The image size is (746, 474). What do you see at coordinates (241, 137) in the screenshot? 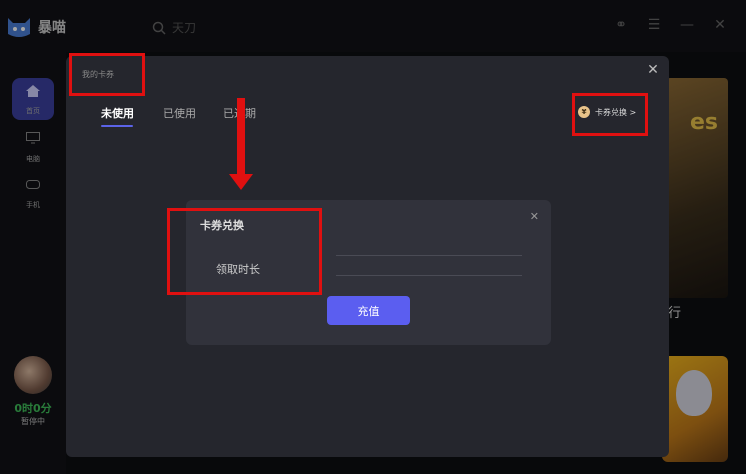
I see `arrow-down-icon` at bounding box center [241, 137].